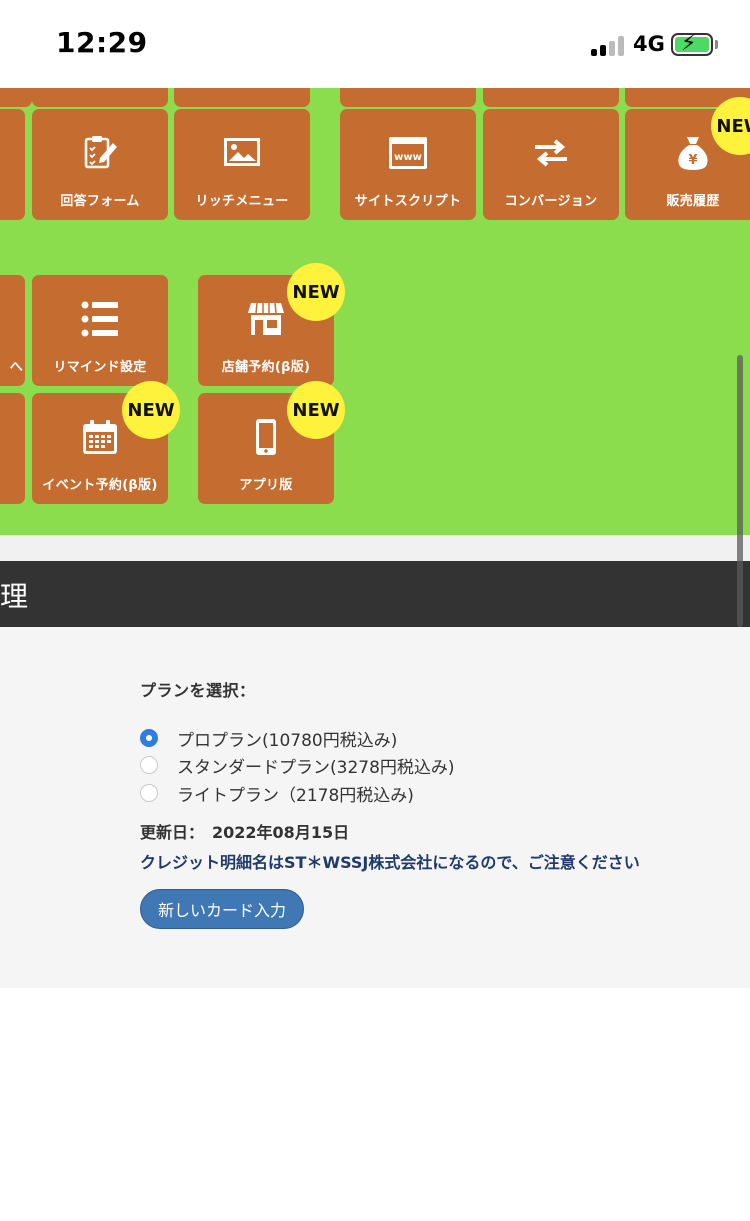 The image size is (750, 1221). I want to click on new-card-button: 新しいカード入力, so click(222, 909).